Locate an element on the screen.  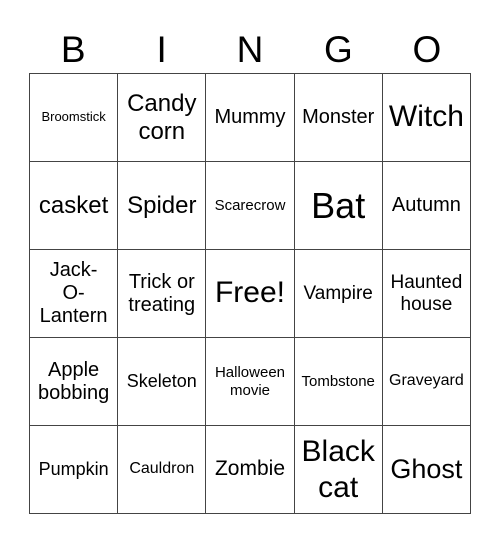
bingo-cell: Jack-O-Lantern is located at coordinates (74, 294).